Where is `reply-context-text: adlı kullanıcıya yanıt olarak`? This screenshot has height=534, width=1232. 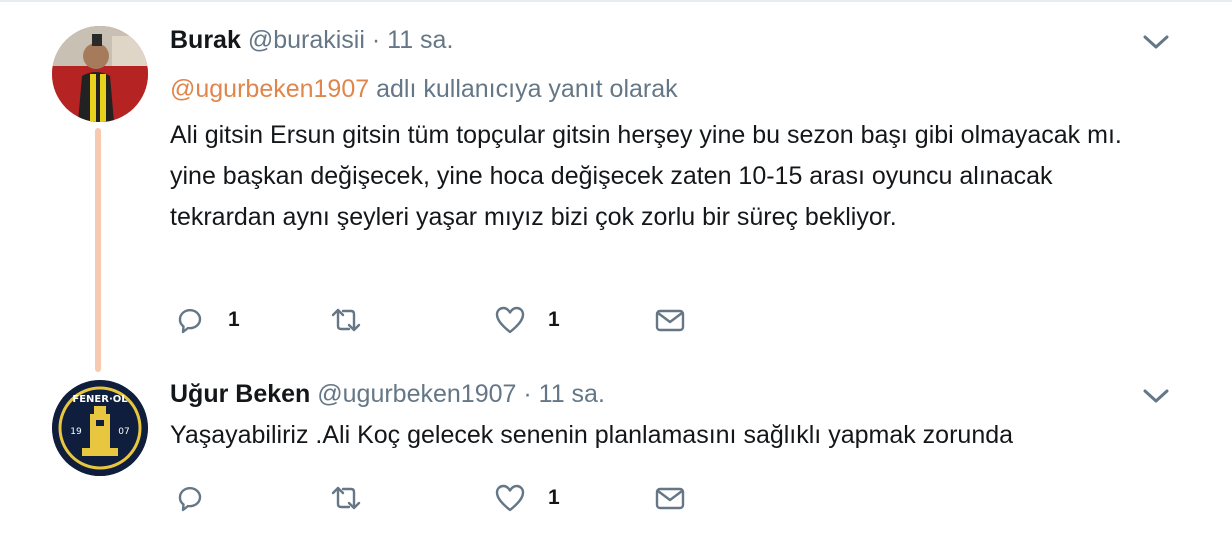
reply-context-text: adlı kullanıcıya yanıt olarak is located at coordinates (523, 89).